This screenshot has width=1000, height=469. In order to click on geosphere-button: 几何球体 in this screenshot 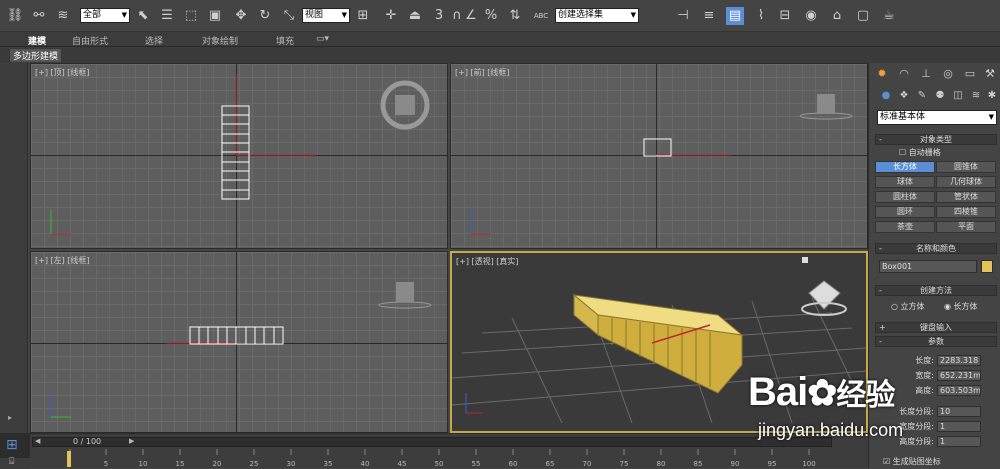, I will do `click(966, 182)`.